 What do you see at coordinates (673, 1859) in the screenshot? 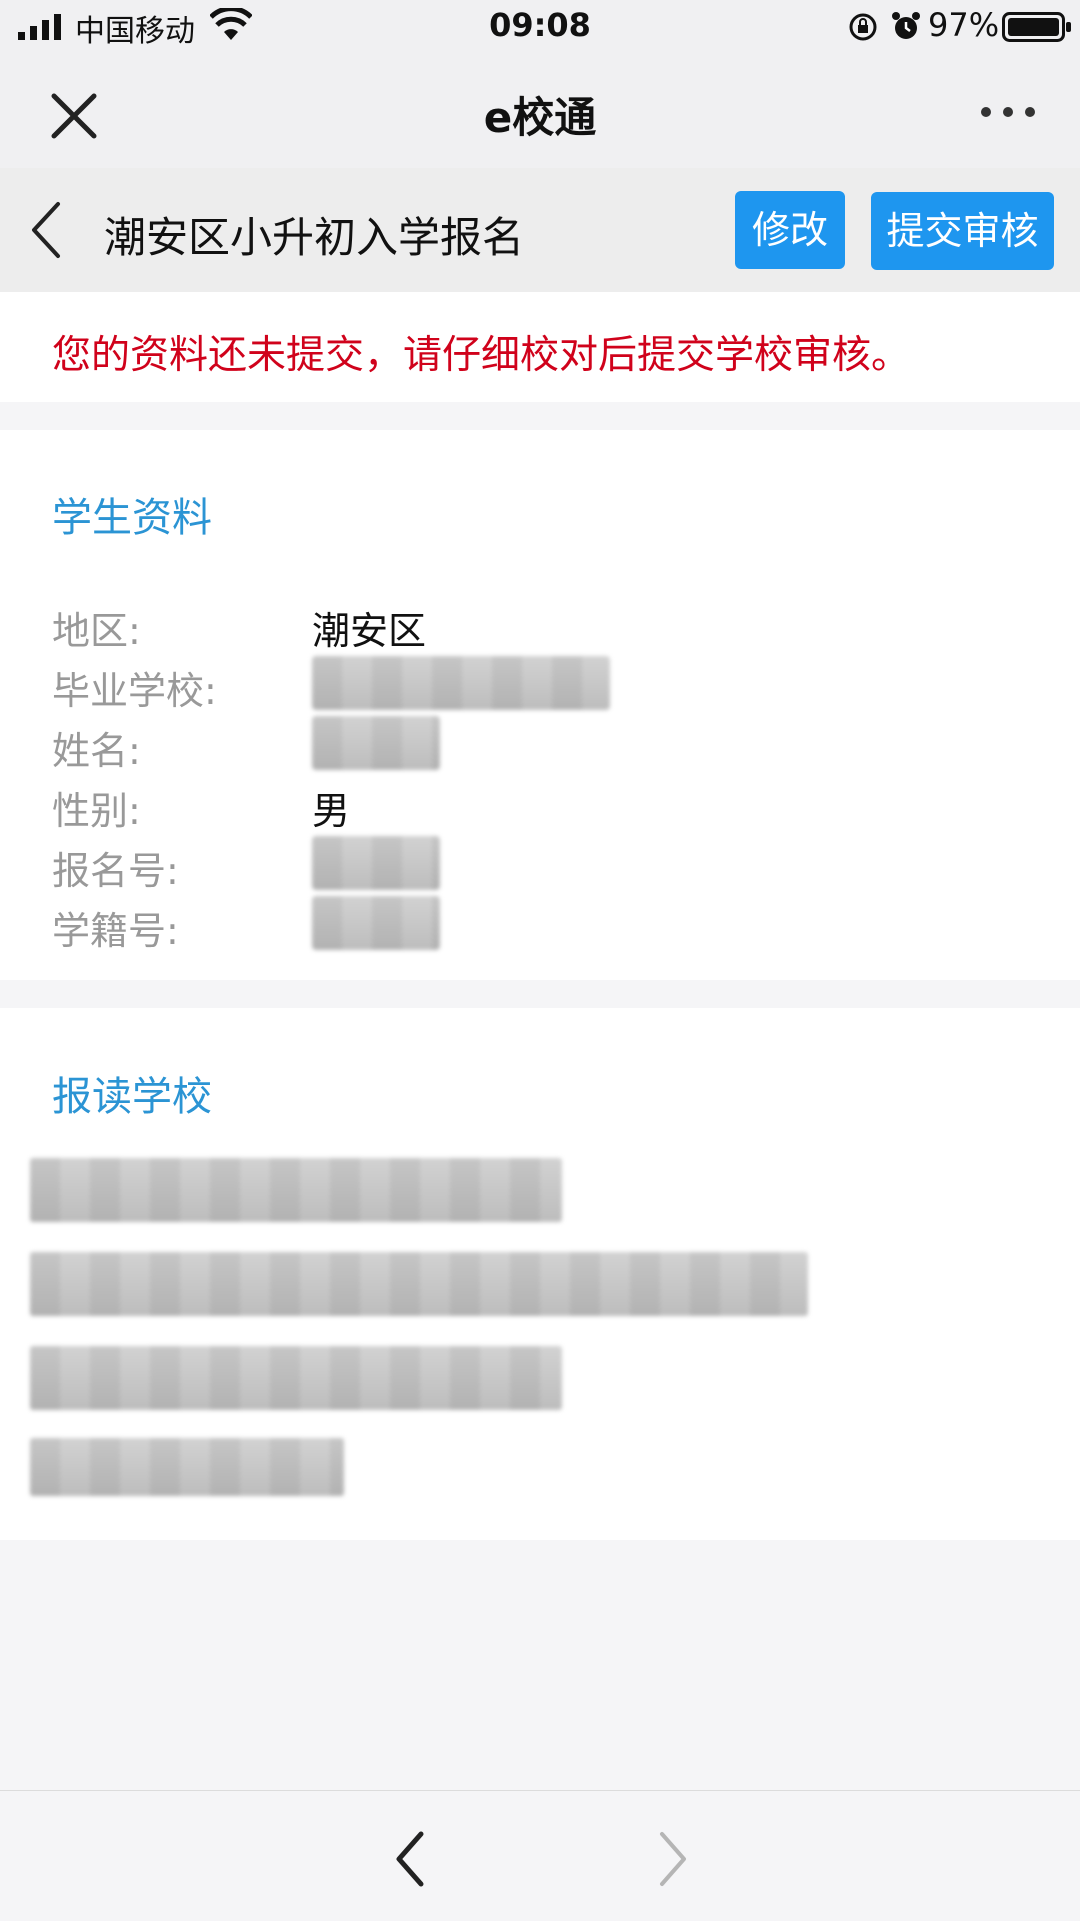
I see `browser-forward-icon` at bounding box center [673, 1859].